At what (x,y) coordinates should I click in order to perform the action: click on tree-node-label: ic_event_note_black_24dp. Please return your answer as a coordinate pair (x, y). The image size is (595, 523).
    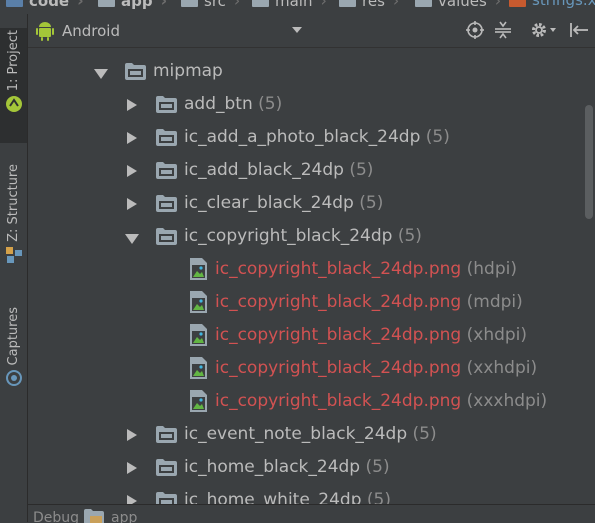
    Looking at the image, I should click on (296, 434).